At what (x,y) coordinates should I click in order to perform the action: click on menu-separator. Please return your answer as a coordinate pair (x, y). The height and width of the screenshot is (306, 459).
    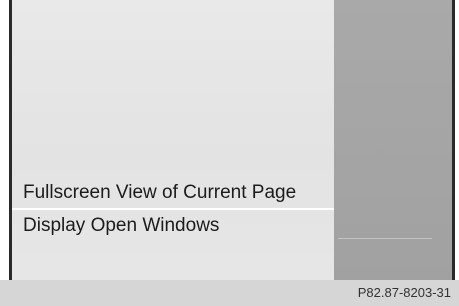
    Looking at the image, I should click on (173, 209).